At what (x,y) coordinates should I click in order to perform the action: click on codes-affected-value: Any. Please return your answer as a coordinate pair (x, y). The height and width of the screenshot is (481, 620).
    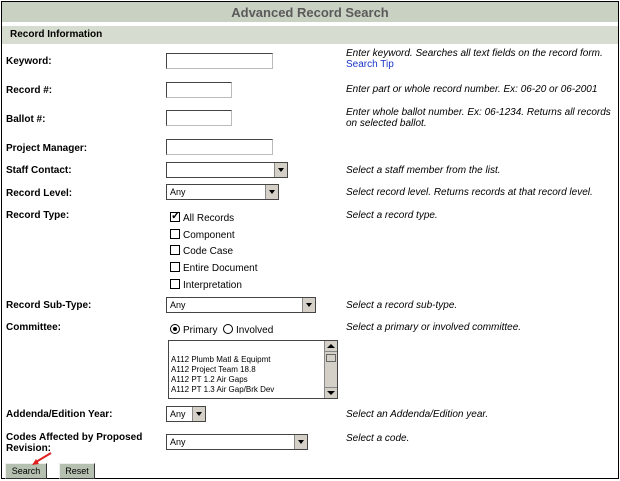
    Looking at the image, I should click on (178, 442).